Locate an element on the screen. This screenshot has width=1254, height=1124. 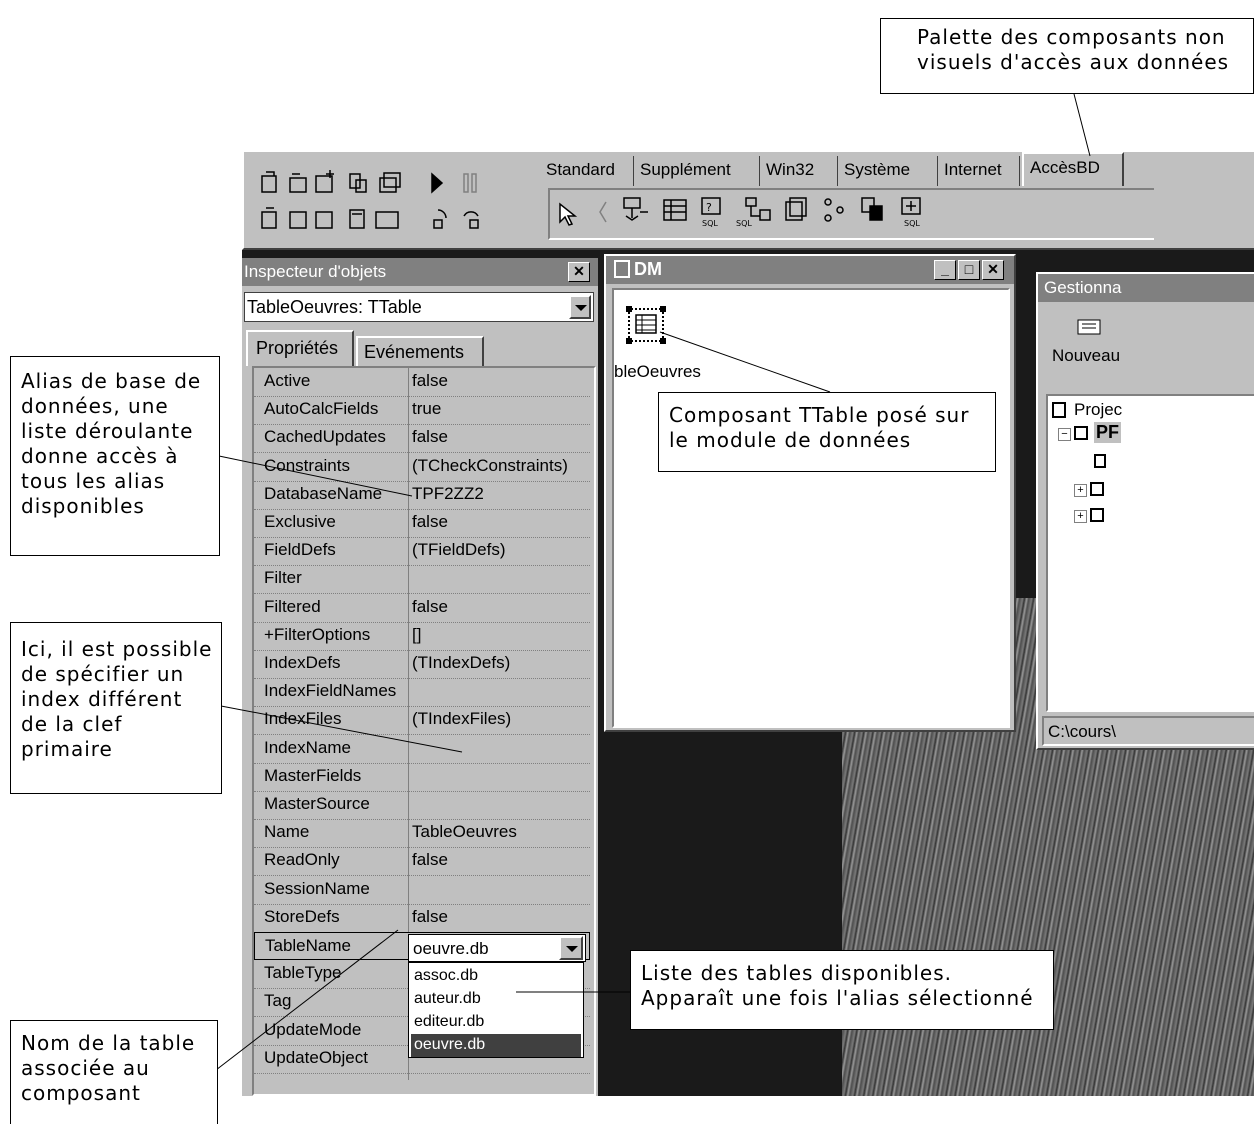
property-row: Name TableOeuvres is located at coordinates (423, 834).